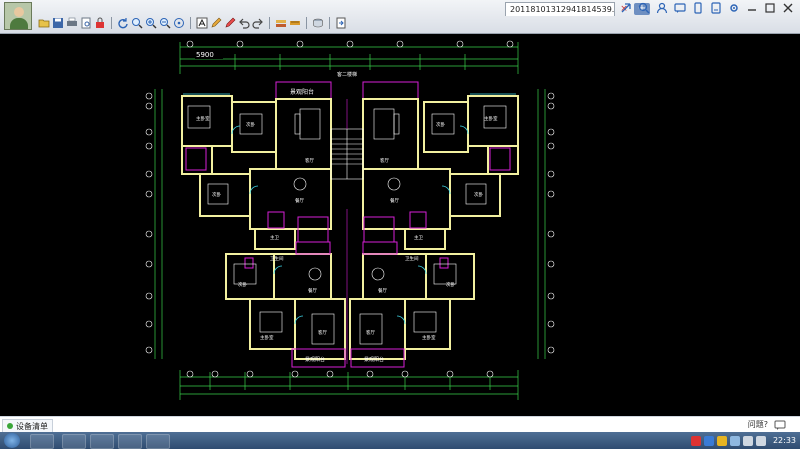 This screenshot has height=449, width=800. What do you see at coordinates (626, 8) in the screenshot?
I see `arrow-icon` at bounding box center [626, 8].